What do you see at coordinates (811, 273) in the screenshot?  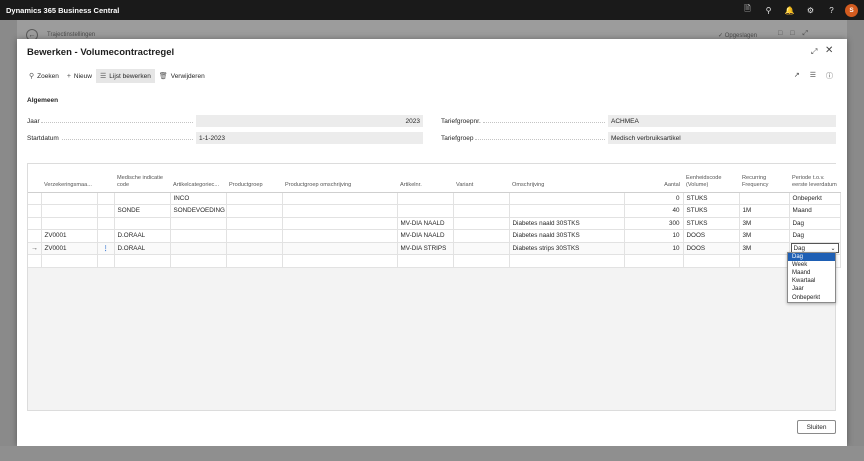 I see `dropdown-option: Maand` at bounding box center [811, 273].